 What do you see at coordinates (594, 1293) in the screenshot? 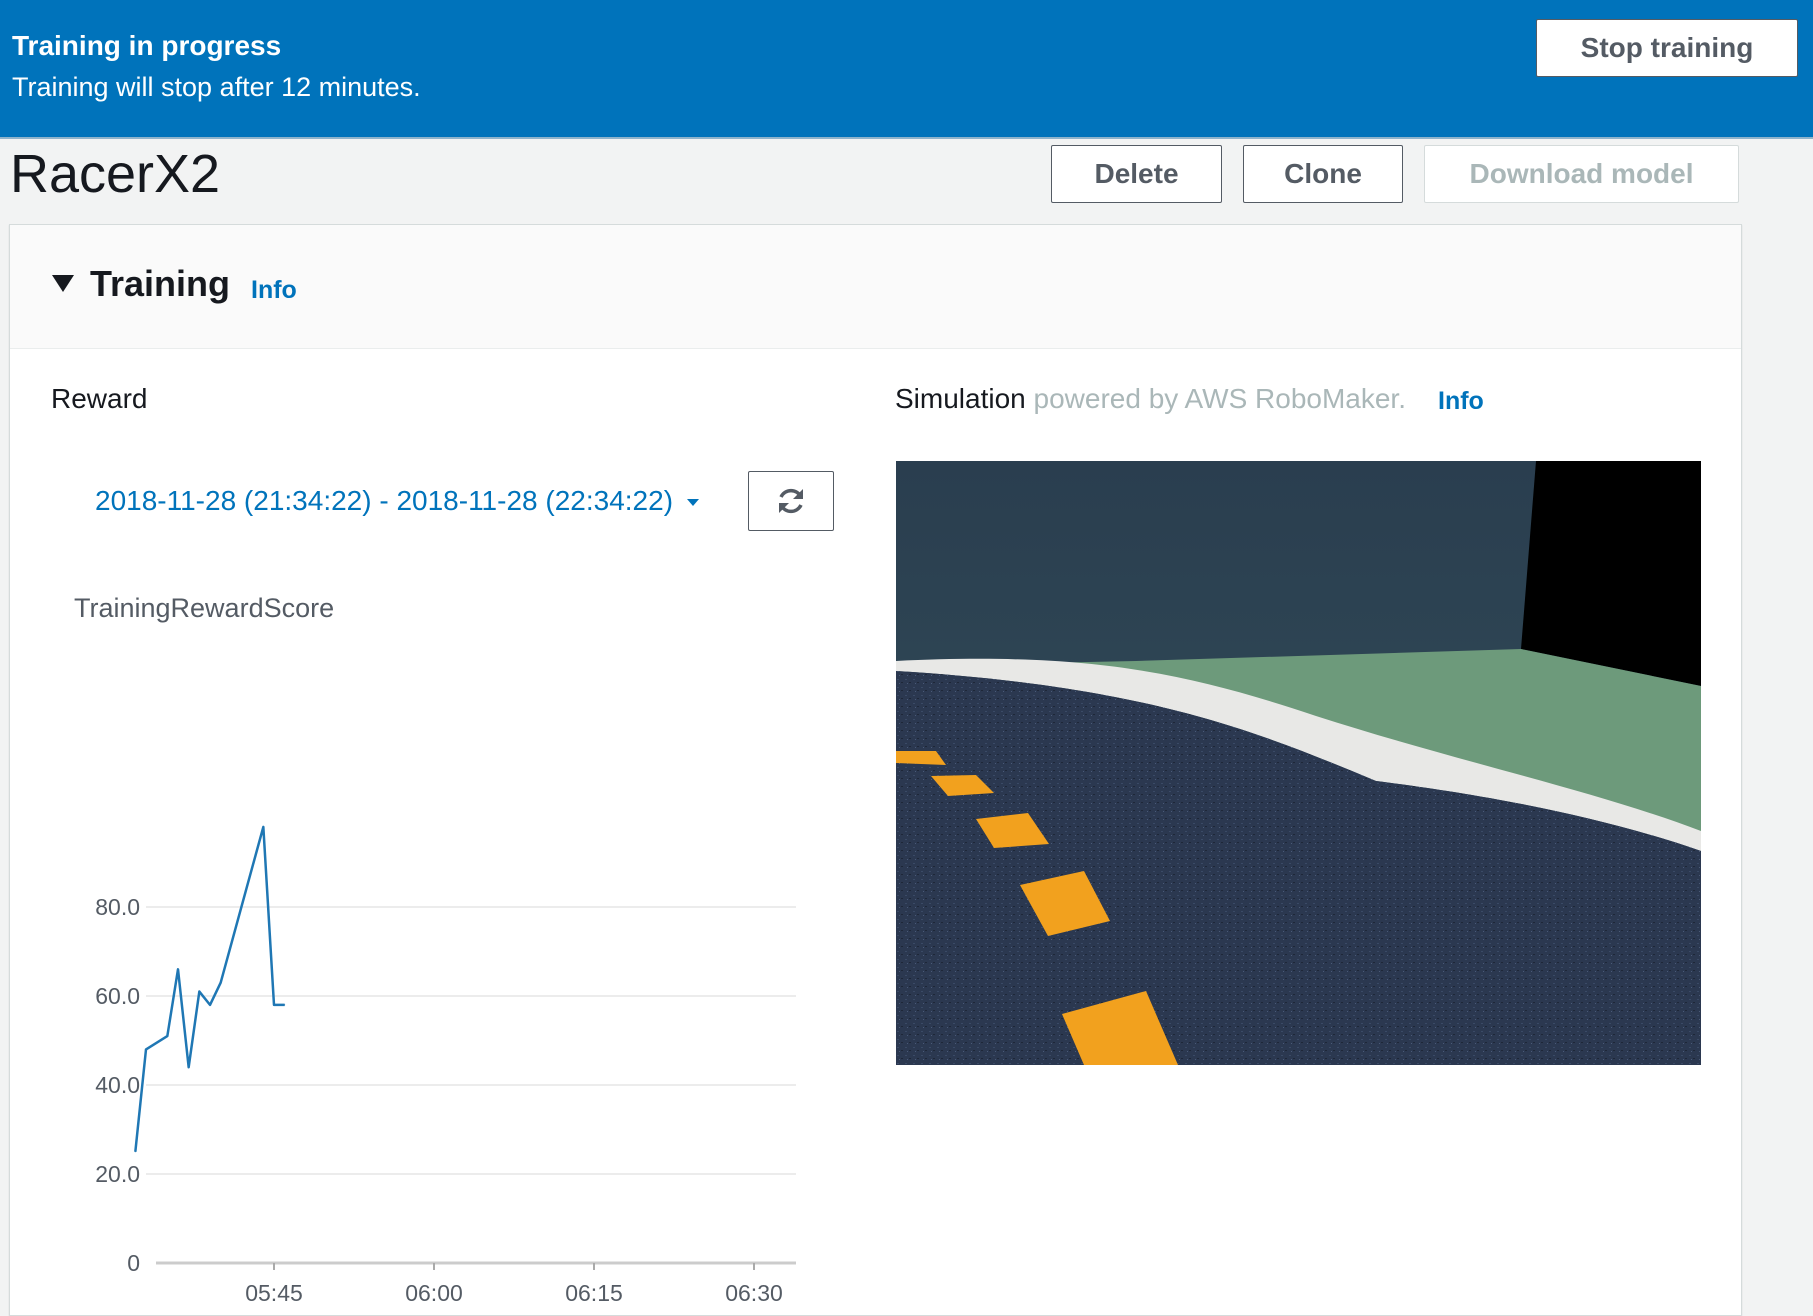
I see `x-tick-label: 06:15` at bounding box center [594, 1293].